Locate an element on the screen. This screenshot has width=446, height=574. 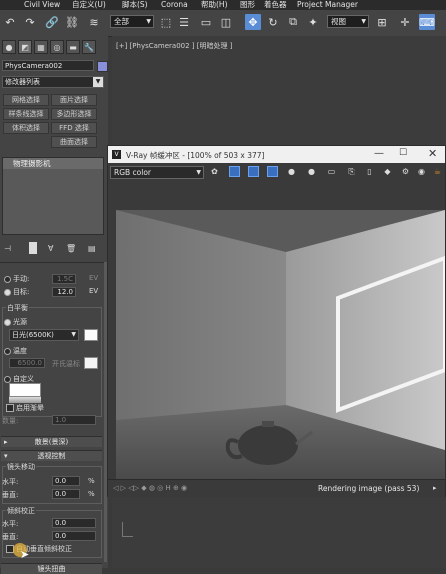
target-exposure-value: 12.0 is located at coordinates (64, 292).